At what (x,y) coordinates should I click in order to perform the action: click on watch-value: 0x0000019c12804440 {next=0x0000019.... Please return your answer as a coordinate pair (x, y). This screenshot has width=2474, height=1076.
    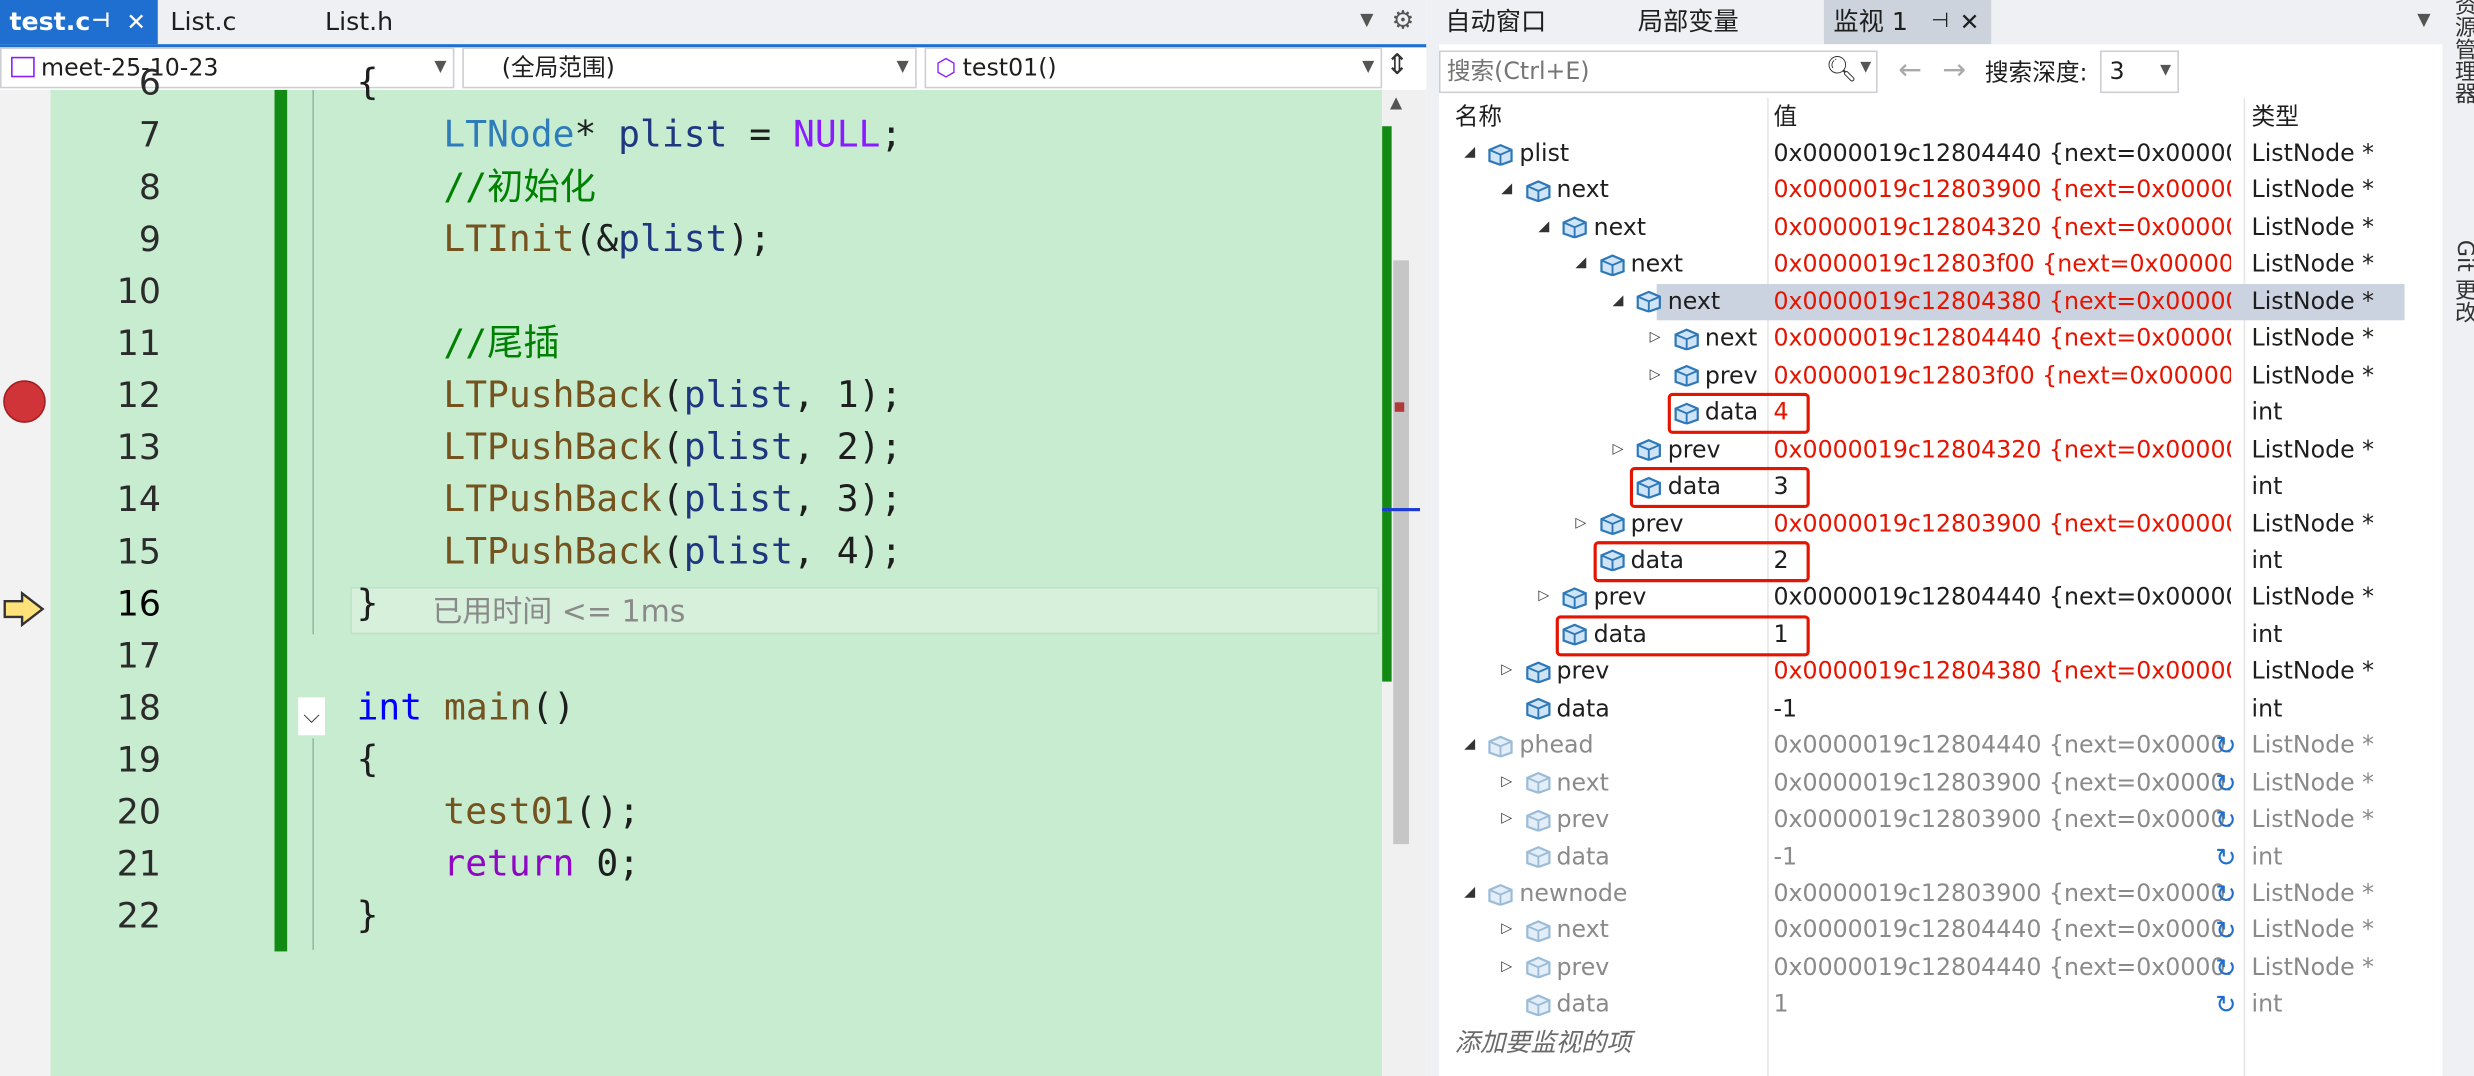
    Looking at the image, I should click on (2002, 598).